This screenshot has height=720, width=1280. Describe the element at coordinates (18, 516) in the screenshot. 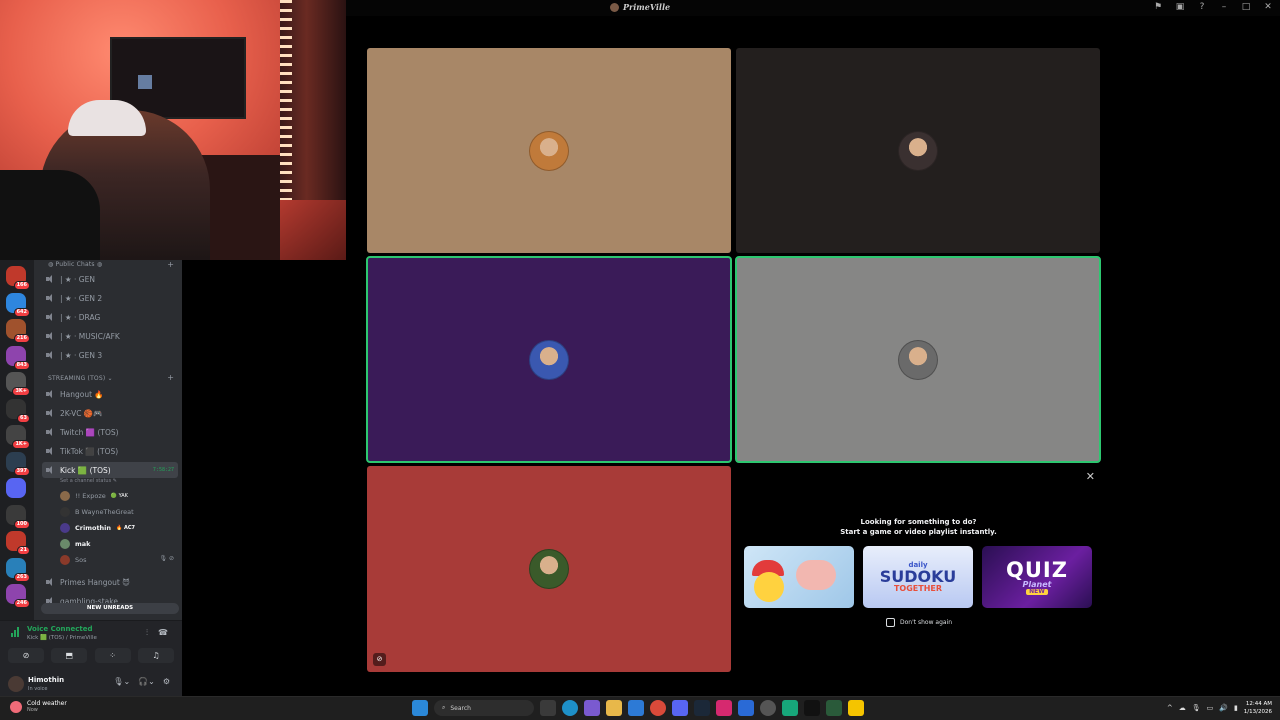

I see `server-icon: 100` at that location.